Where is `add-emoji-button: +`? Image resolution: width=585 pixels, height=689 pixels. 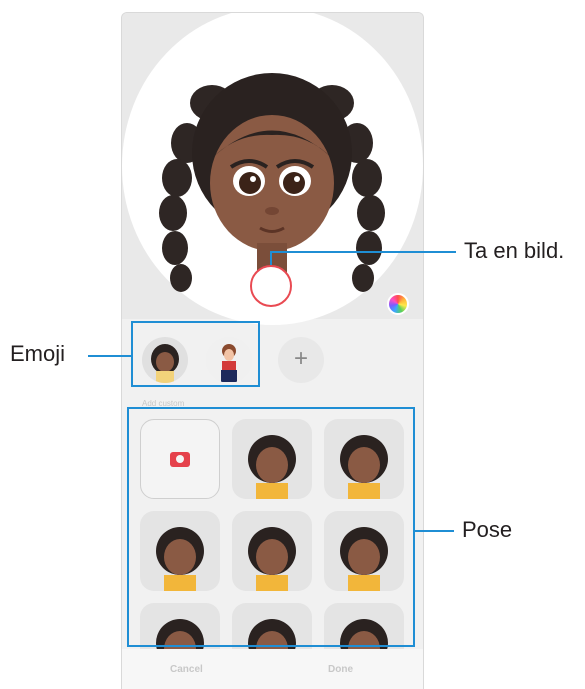
add-emoji-button: + is located at coordinates (301, 360).